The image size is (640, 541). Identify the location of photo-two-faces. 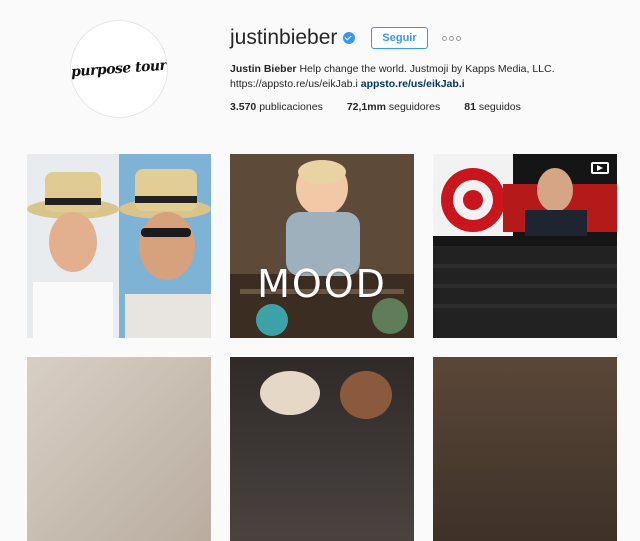
(326, 395).